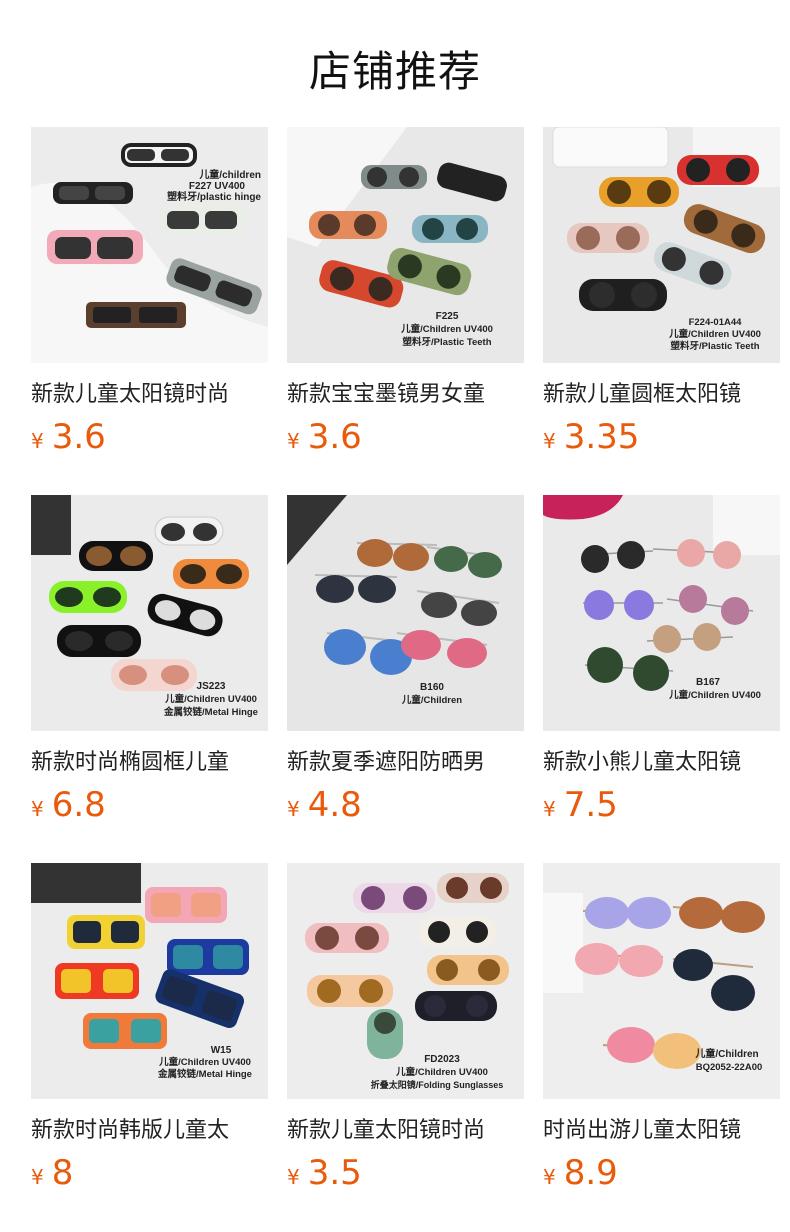 Image resolution: width=790 pixels, height=1232 pixels. Describe the element at coordinates (661, 807) in the screenshot. I see `price-row: ¥7.5` at that location.